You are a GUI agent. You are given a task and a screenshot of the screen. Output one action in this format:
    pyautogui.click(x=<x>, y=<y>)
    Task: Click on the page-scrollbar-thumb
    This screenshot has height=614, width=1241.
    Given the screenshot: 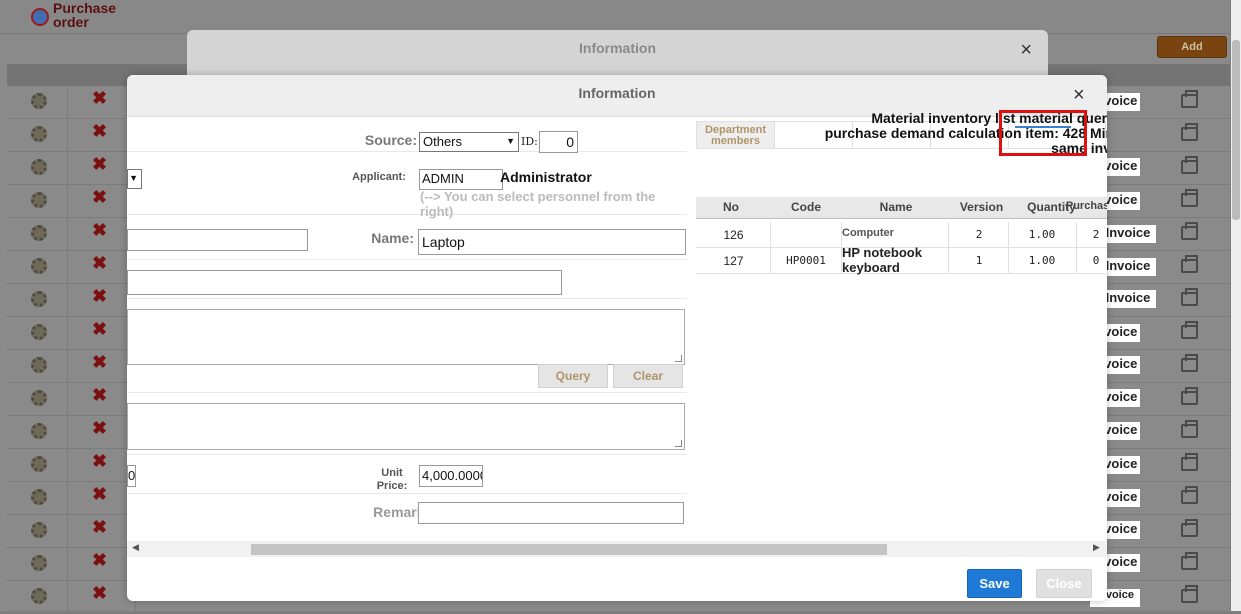 What is the action you would take?
    pyautogui.click(x=1236, y=130)
    